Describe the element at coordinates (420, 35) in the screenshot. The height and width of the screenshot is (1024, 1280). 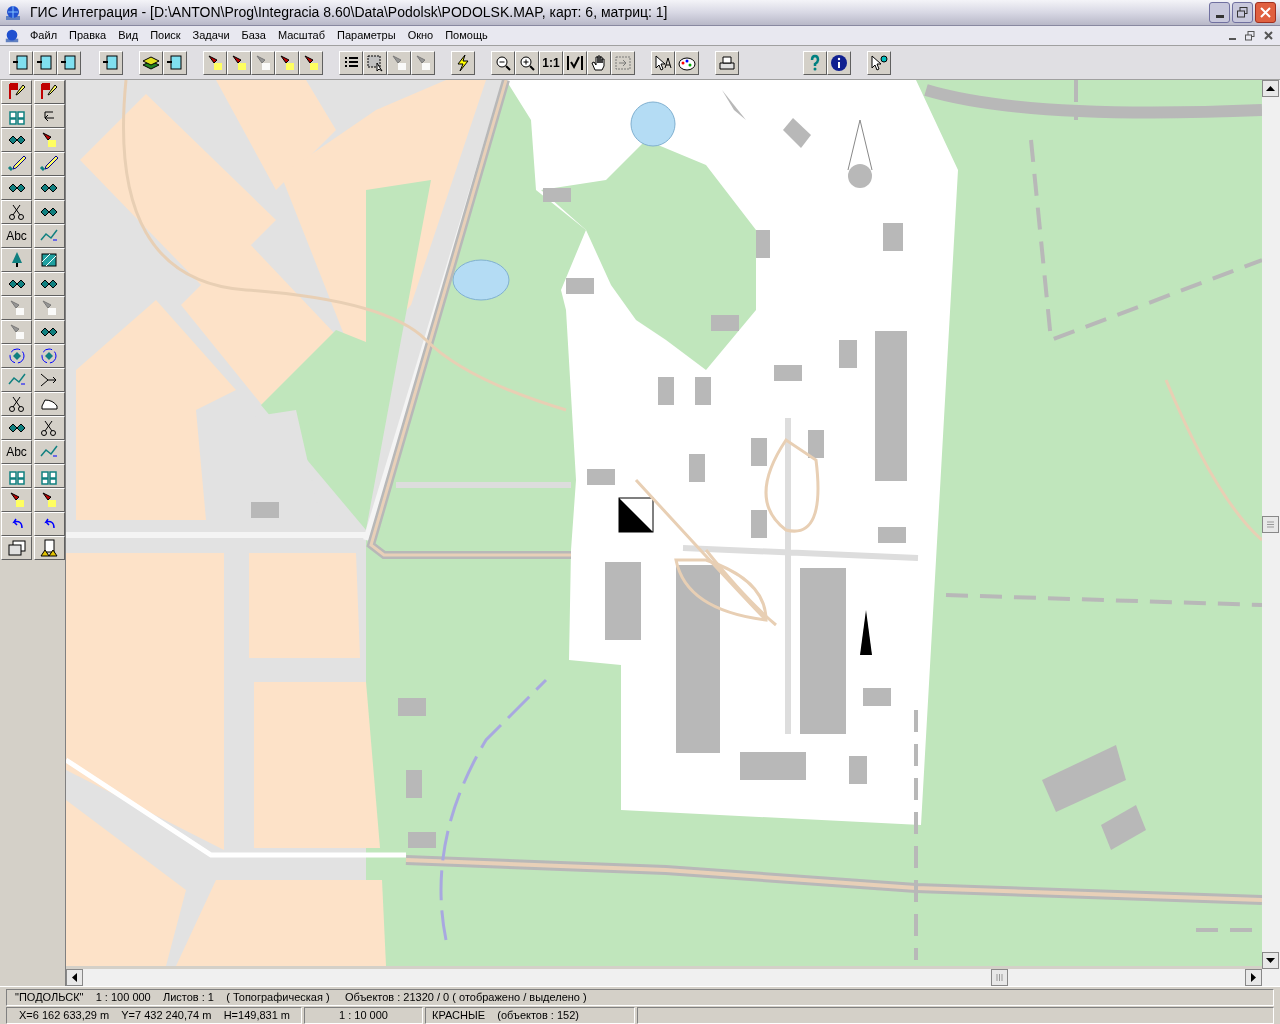
I see `menu-item: Окно` at that location.